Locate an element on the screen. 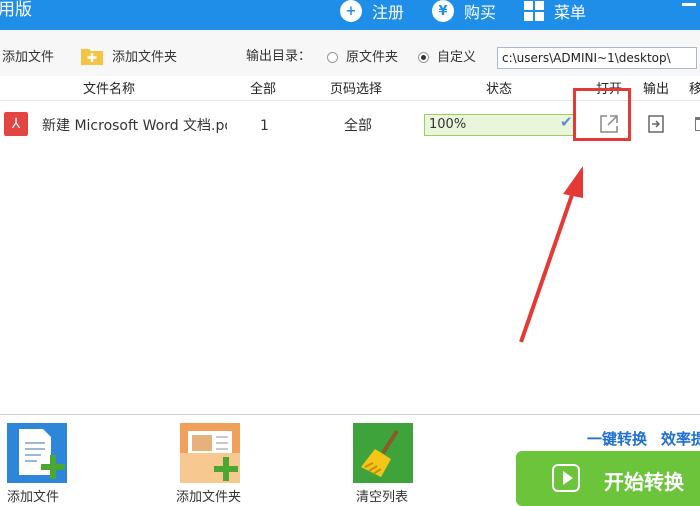 The height and width of the screenshot is (506, 700). total-pages-cell: 1 is located at coordinates (264, 126).